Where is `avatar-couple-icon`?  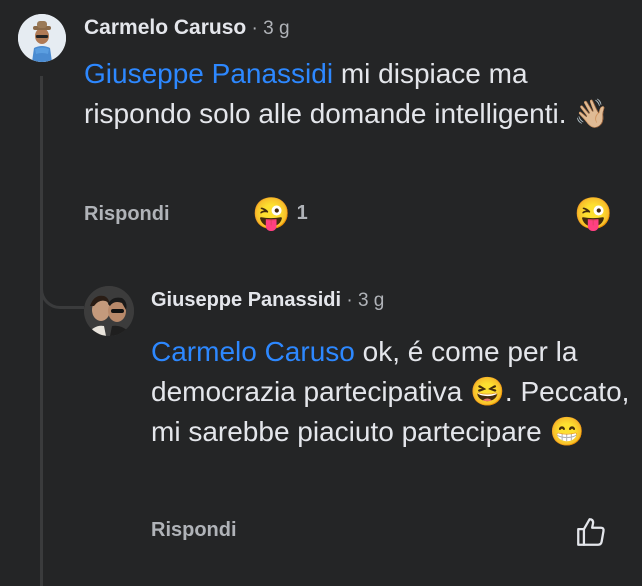 avatar-couple-icon is located at coordinates (109, 311).